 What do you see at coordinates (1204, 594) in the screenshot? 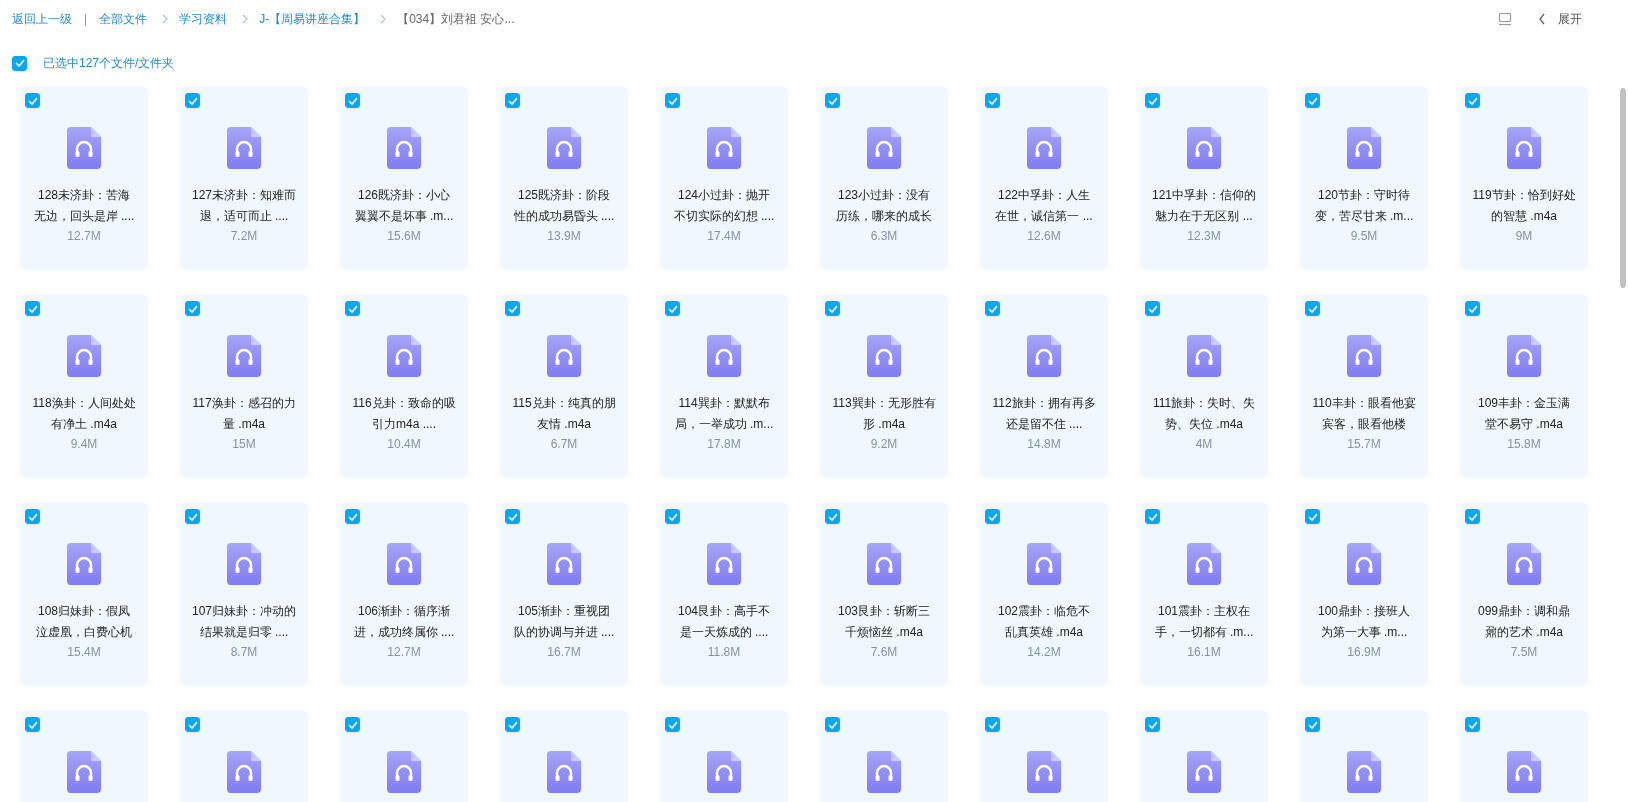
I see `file-card: 101震卦：主权在 手，一切都有 .m... 16.1M` at bounding box center [1204, 594].